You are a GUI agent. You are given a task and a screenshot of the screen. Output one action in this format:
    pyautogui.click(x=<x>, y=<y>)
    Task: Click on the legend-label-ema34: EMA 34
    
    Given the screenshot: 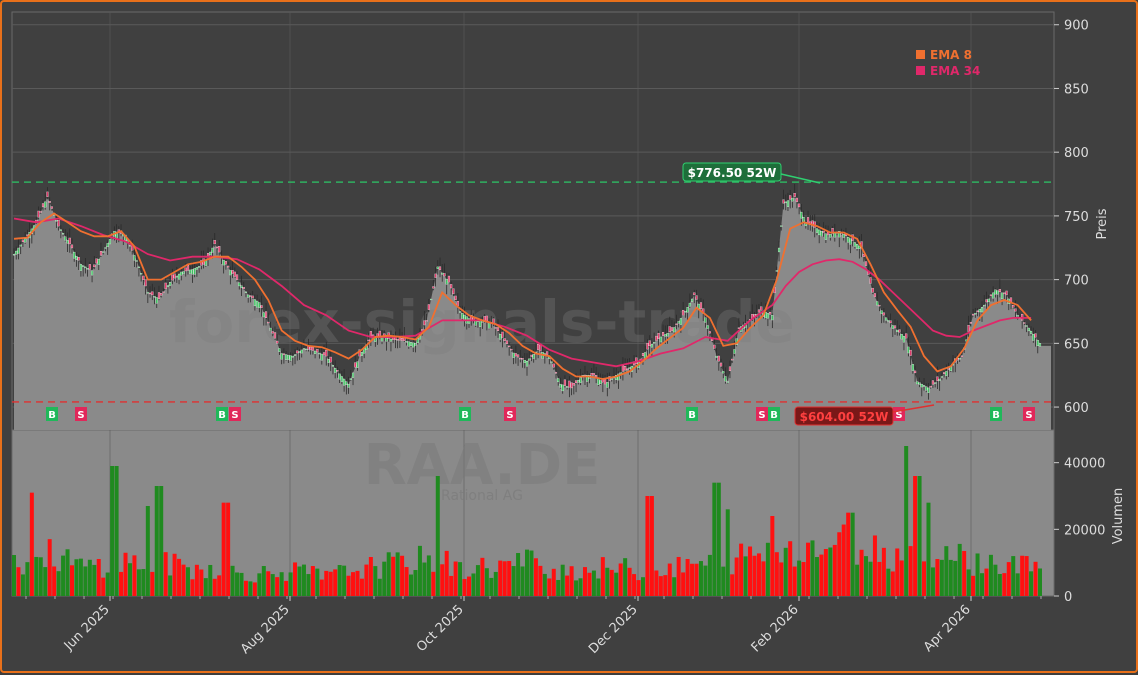 What is the action you would take?
    pyautogui.click(x=955, y=71)
    